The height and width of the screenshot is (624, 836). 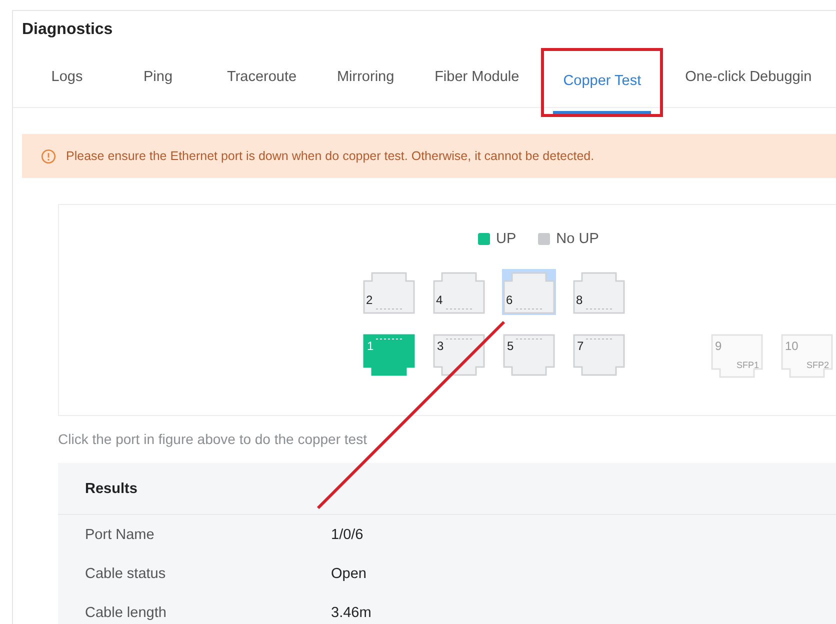 What do you see at coordinates (477, 78) in the screenshot?
I see `tab: Fiber Module` at bounding box center [477, 78].